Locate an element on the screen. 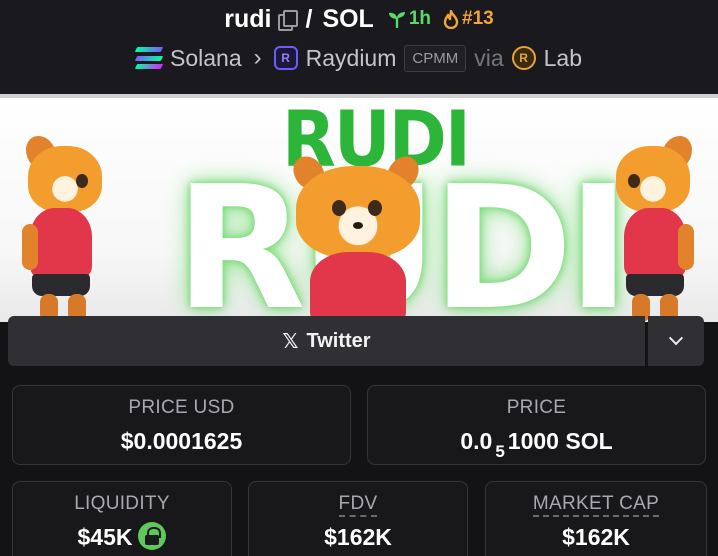 This screenshot has height=556, width=718. price-native-value: 0.0 5 1000 SOL is located at coordinates (536, 444).